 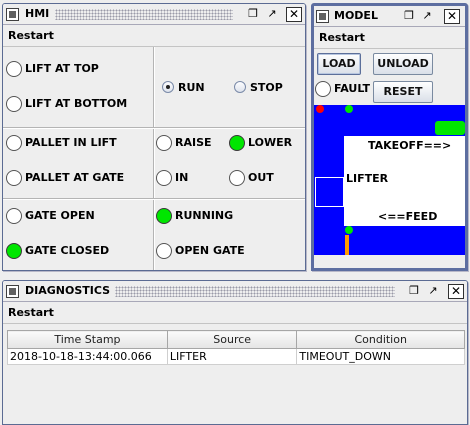 I want to click on reset-button: RESET, so click(x=403, y=92).